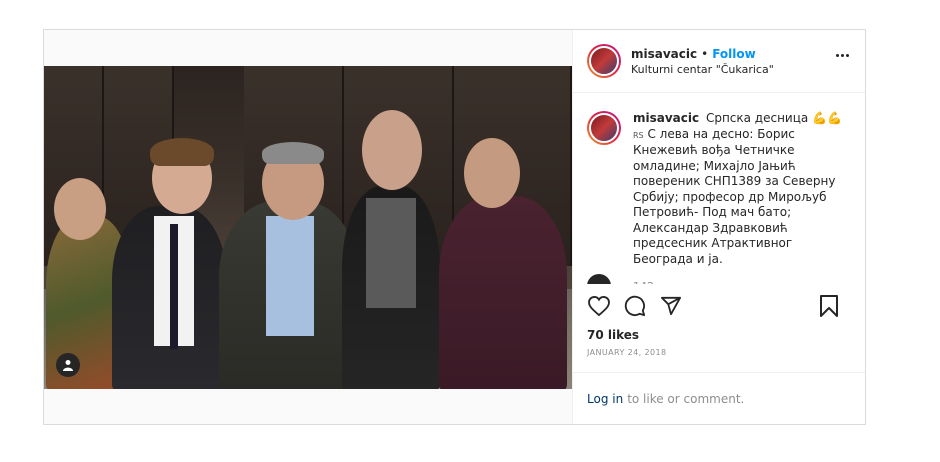  I want to click on caption-avatar-image, so click(604, 128).